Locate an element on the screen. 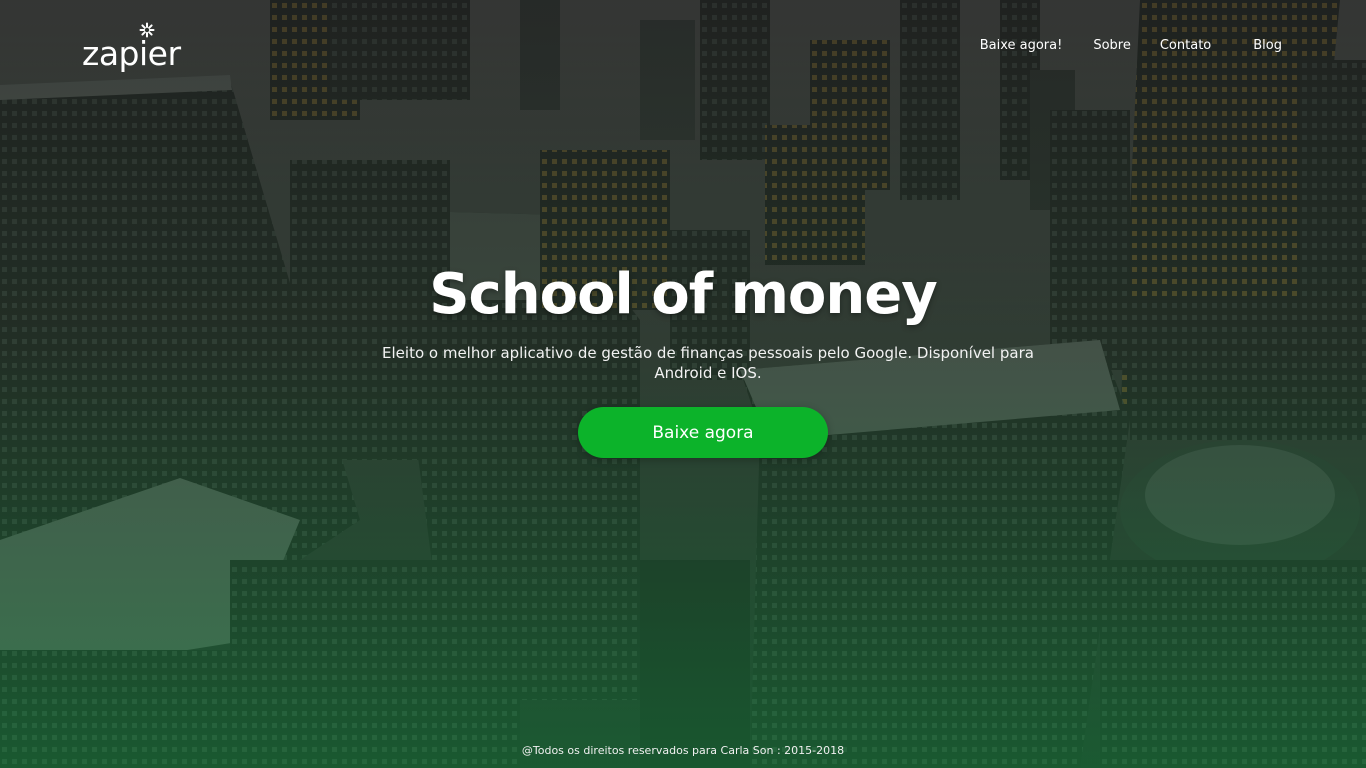 This screenshot has height=768, width=1366. hero-title: School of money is located at coordinates (683, 294).